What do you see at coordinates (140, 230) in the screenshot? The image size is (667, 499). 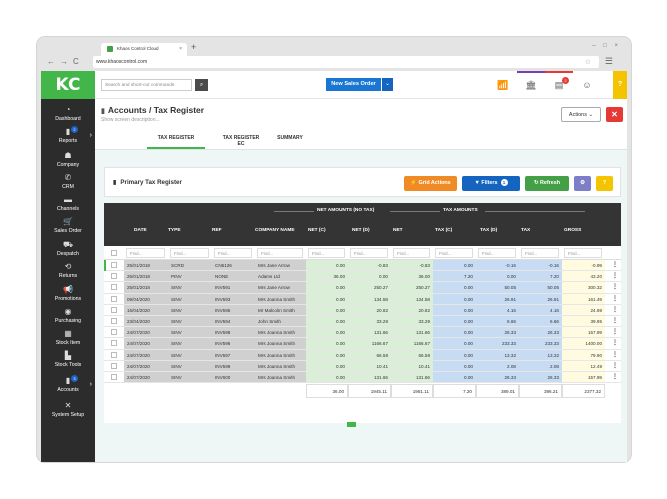 I see `column-header-date: DATE` at bounding box center [140, 230].